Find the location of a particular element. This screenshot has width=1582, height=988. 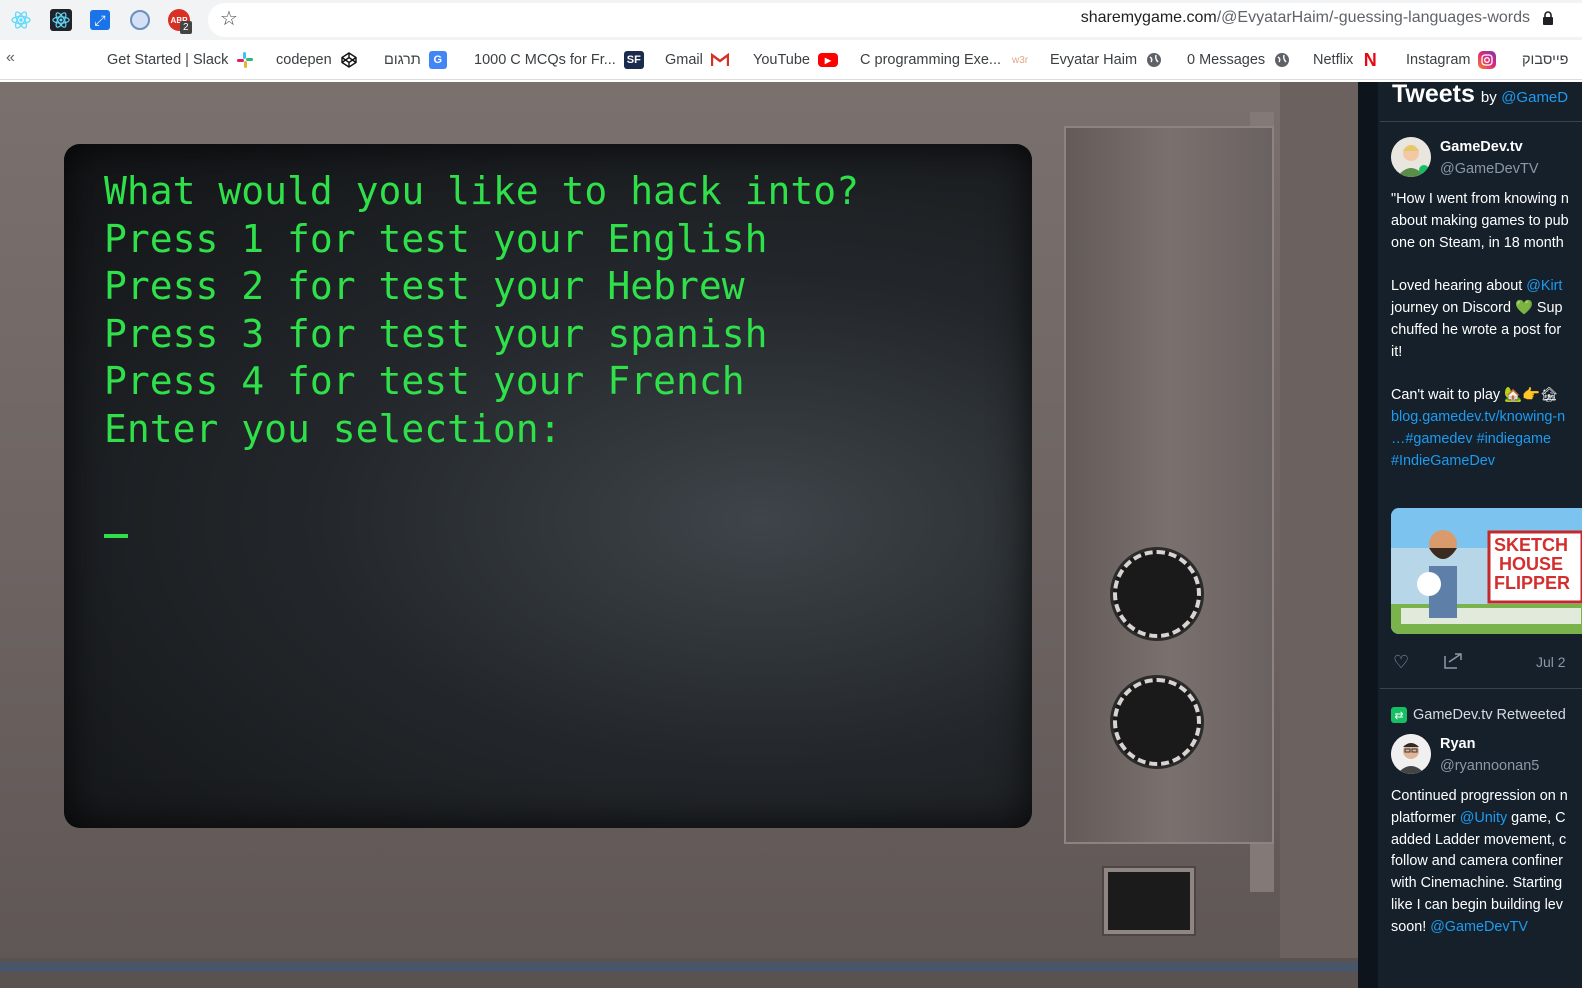

retweet-label: GameDev.tv Retweeted is located at coordinates (1489, 715).